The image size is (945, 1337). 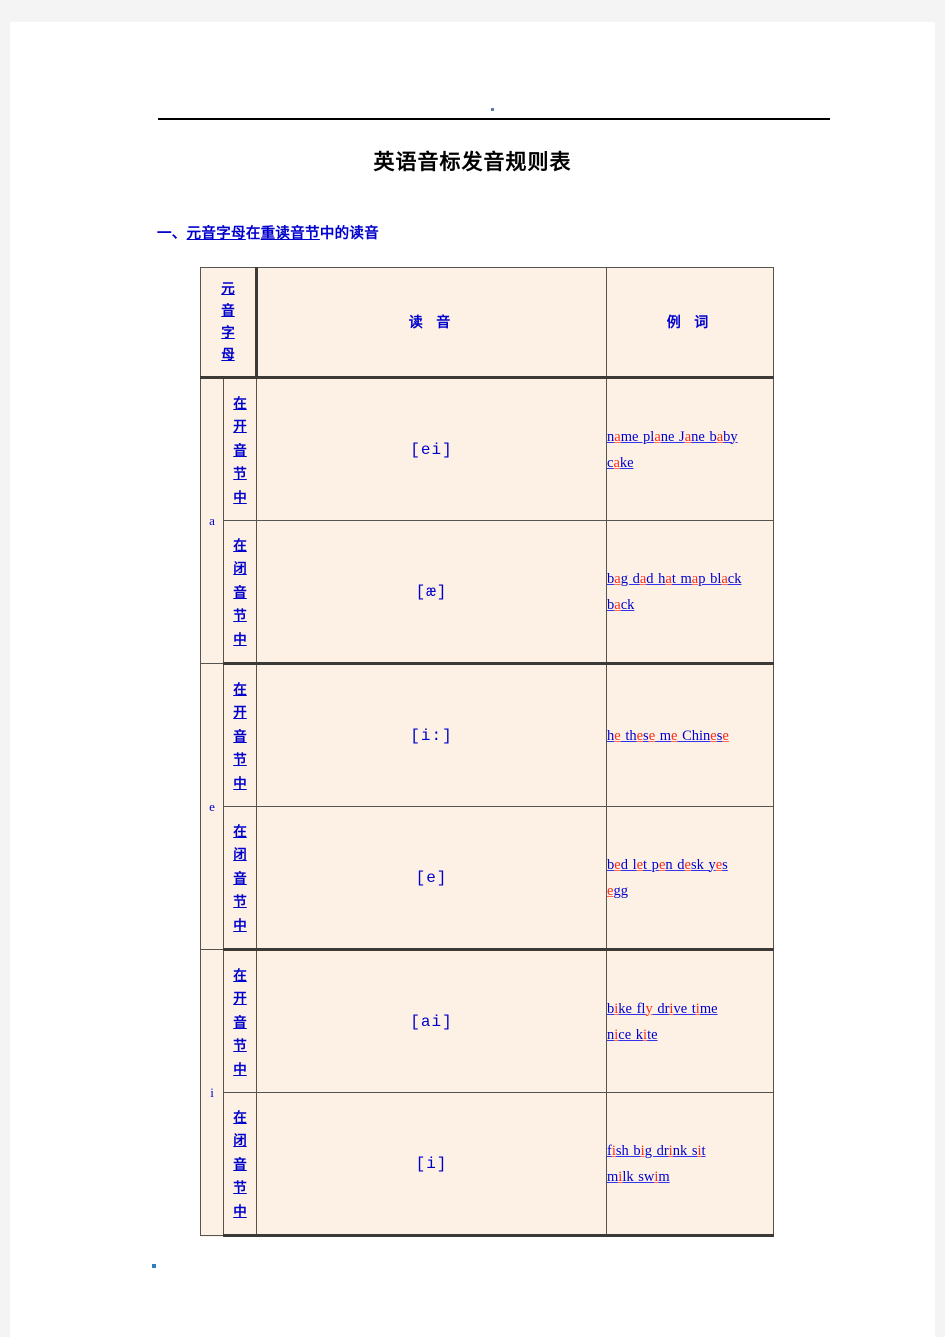 I want to click on example-words-line: fish big drink sit, so click(x=690, y=1151).